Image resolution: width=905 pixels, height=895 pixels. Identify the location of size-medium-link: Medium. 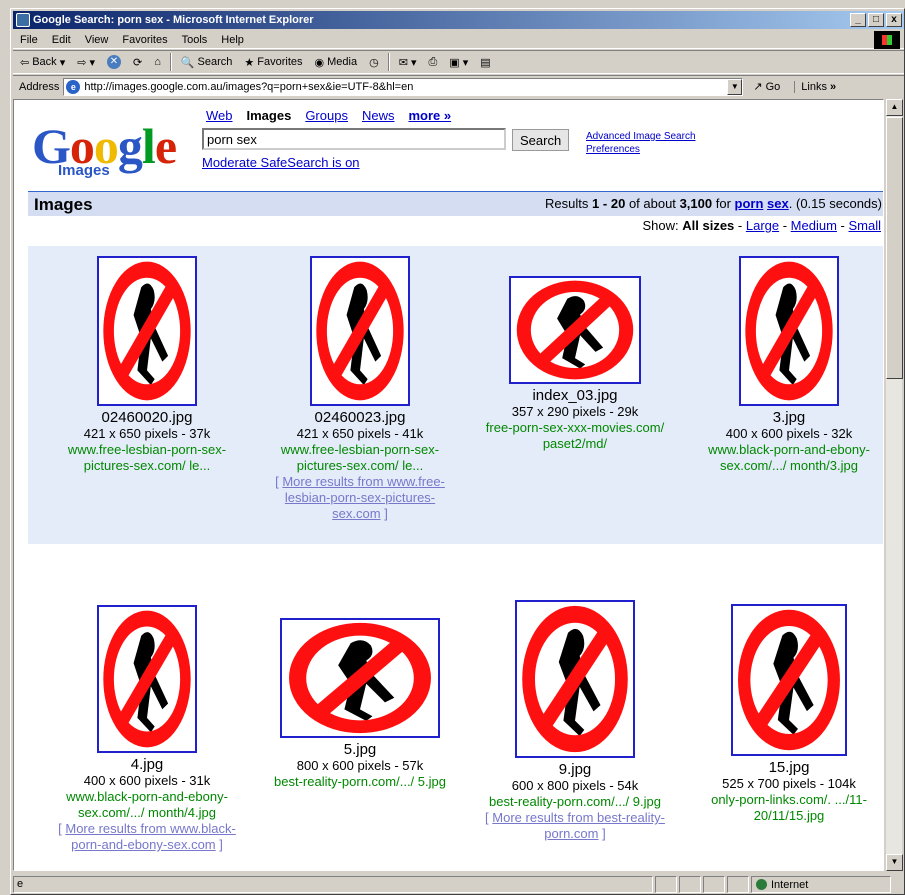
(814, 225).